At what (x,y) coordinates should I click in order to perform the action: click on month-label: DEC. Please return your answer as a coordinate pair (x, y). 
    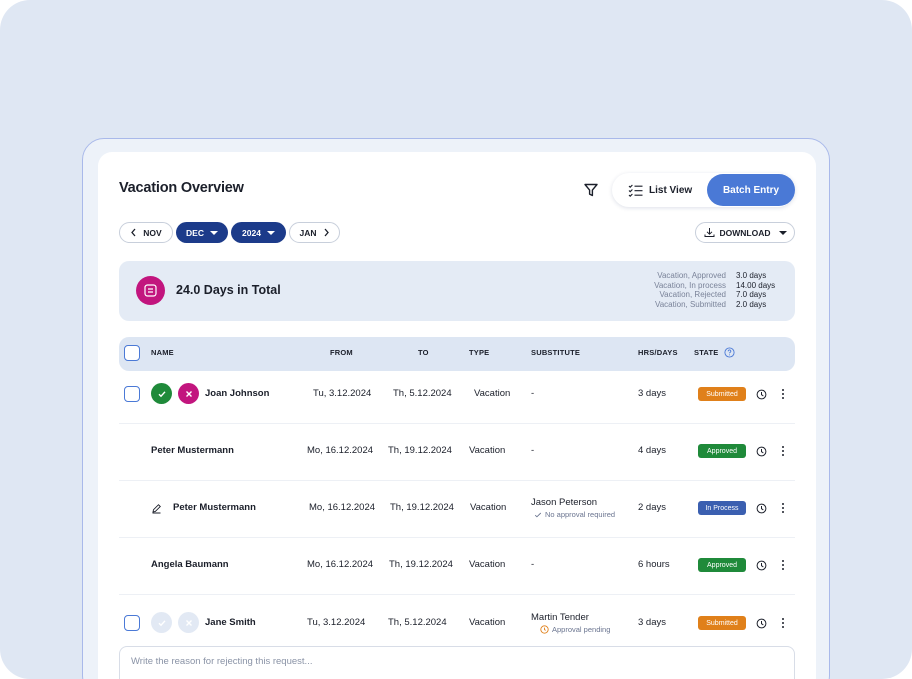
    Looking at the image, I should click on (195, 232).